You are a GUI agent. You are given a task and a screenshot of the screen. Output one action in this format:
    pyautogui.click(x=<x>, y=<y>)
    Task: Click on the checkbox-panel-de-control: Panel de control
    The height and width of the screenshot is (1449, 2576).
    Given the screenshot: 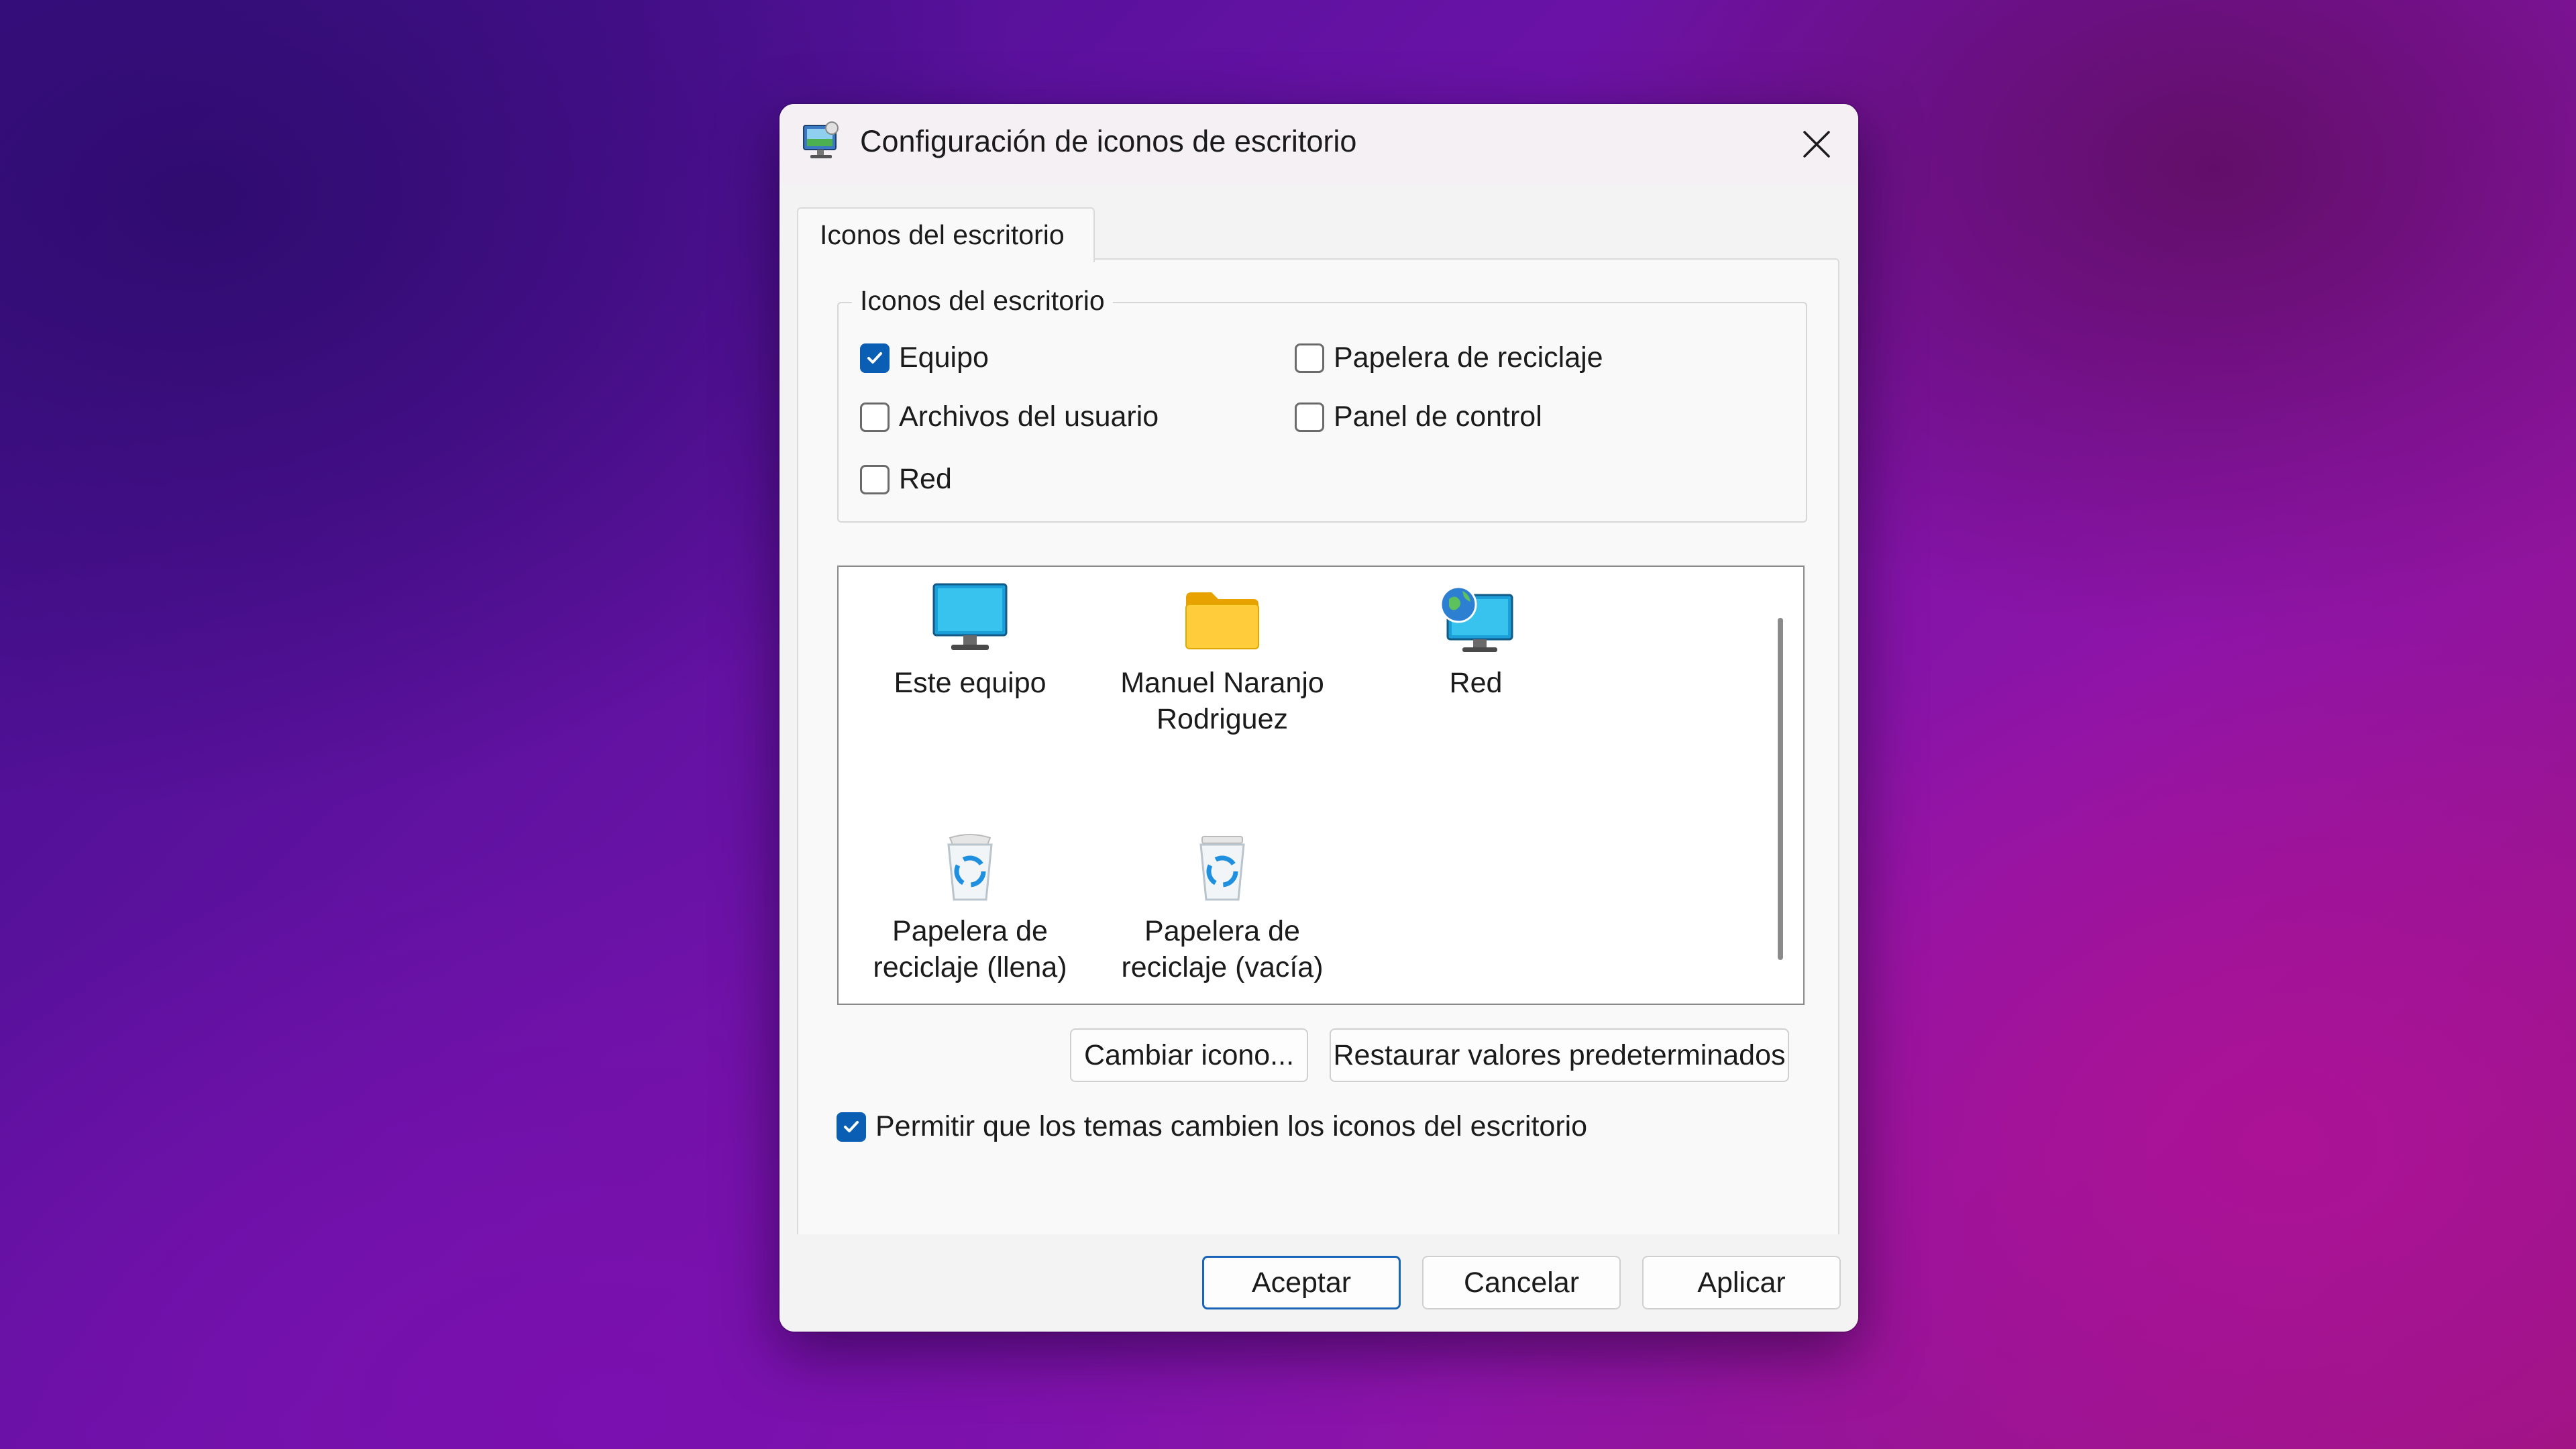 What is the action you would take?
    pyautogui.click(x=1418, y=416)
    